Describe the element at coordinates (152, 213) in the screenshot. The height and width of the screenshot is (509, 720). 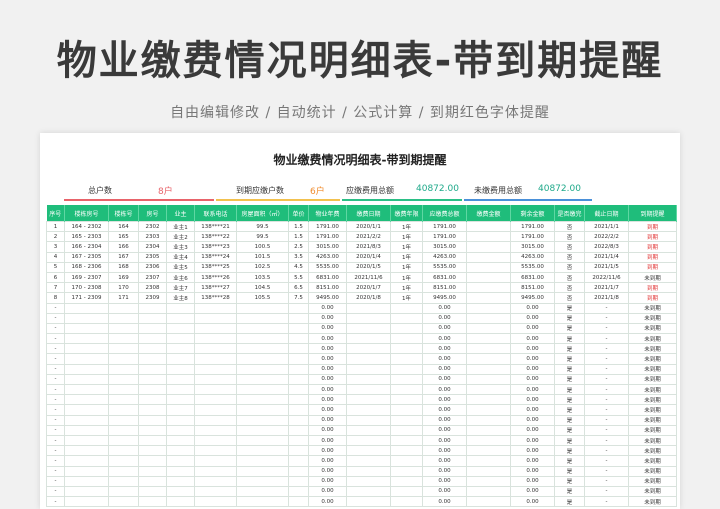
I see `column-header: 房号` at that location.